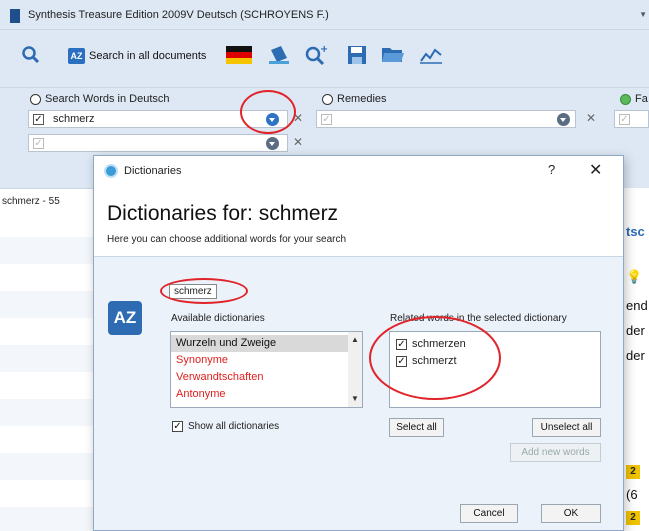 The height and width of the screenshot is (531, 649). Describe the element at coordinates (38, 143) in the screenshot. I see `checkbox-empty: ✓` at that location.